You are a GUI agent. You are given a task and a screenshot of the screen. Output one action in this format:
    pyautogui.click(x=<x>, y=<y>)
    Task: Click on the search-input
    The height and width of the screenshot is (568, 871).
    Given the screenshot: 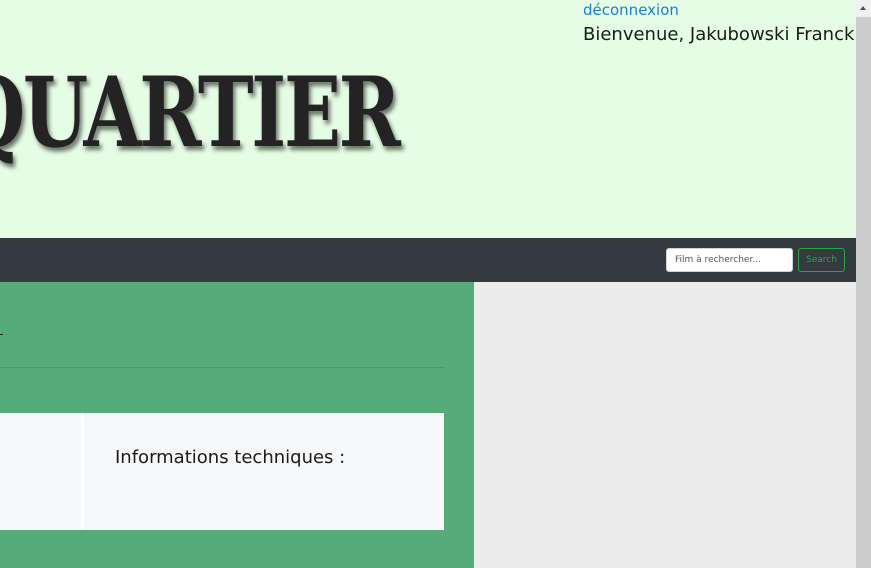 What is the action you would take?
    pyautogui.click(x=729, y=260)
    